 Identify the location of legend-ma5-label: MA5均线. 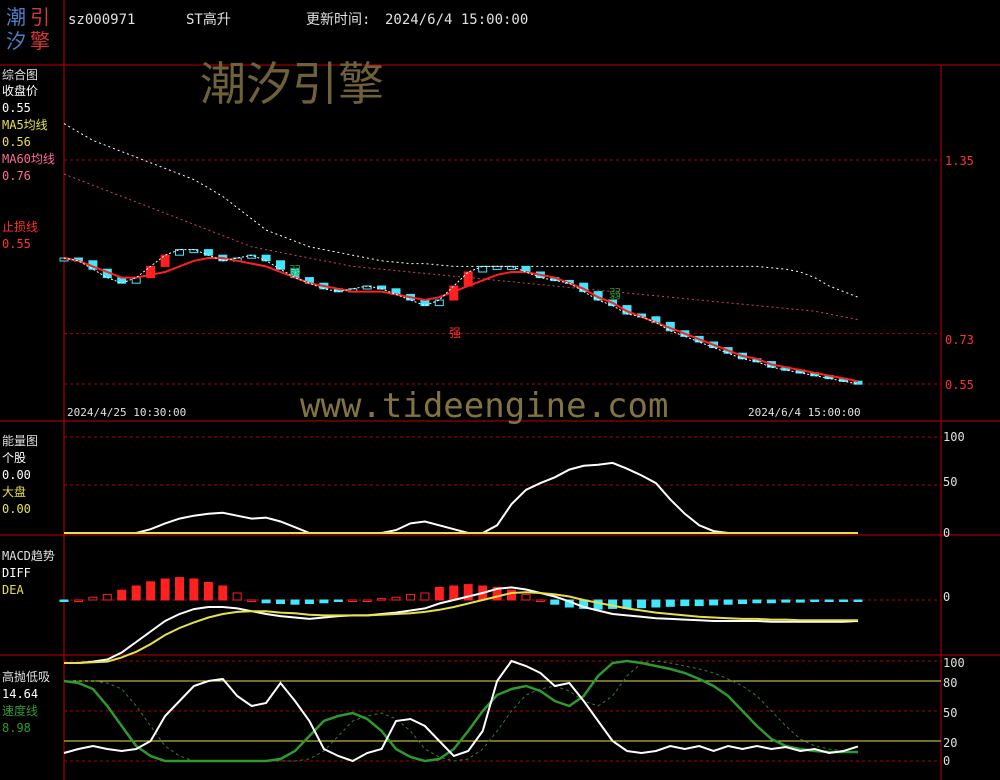
(25, 125).